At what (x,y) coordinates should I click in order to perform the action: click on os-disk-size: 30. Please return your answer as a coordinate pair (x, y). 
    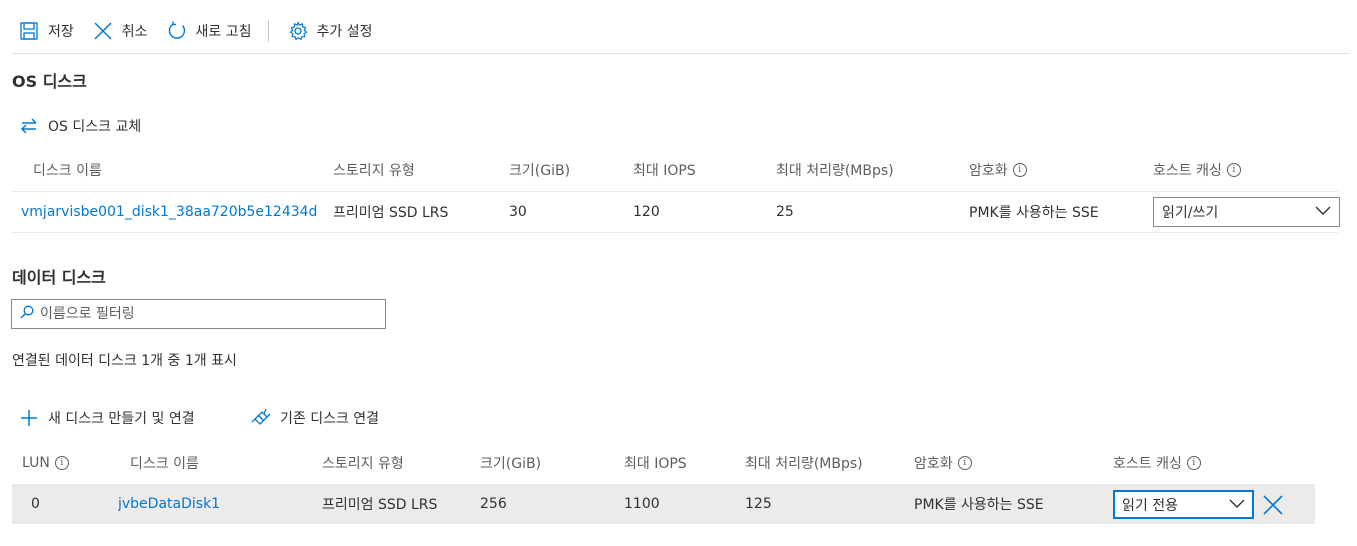
    Looking at the image, I should click on (518, 212).